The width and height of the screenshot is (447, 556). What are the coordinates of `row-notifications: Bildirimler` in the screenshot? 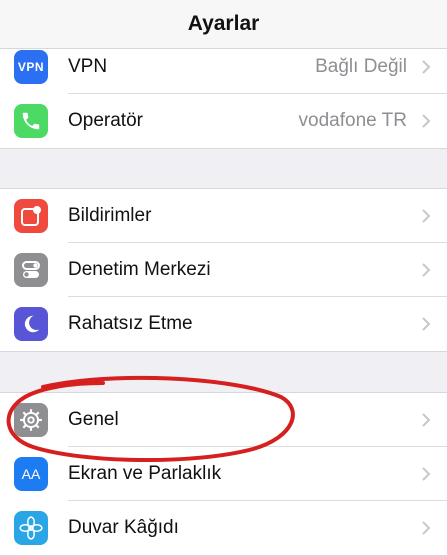 It's located at (223, 216).